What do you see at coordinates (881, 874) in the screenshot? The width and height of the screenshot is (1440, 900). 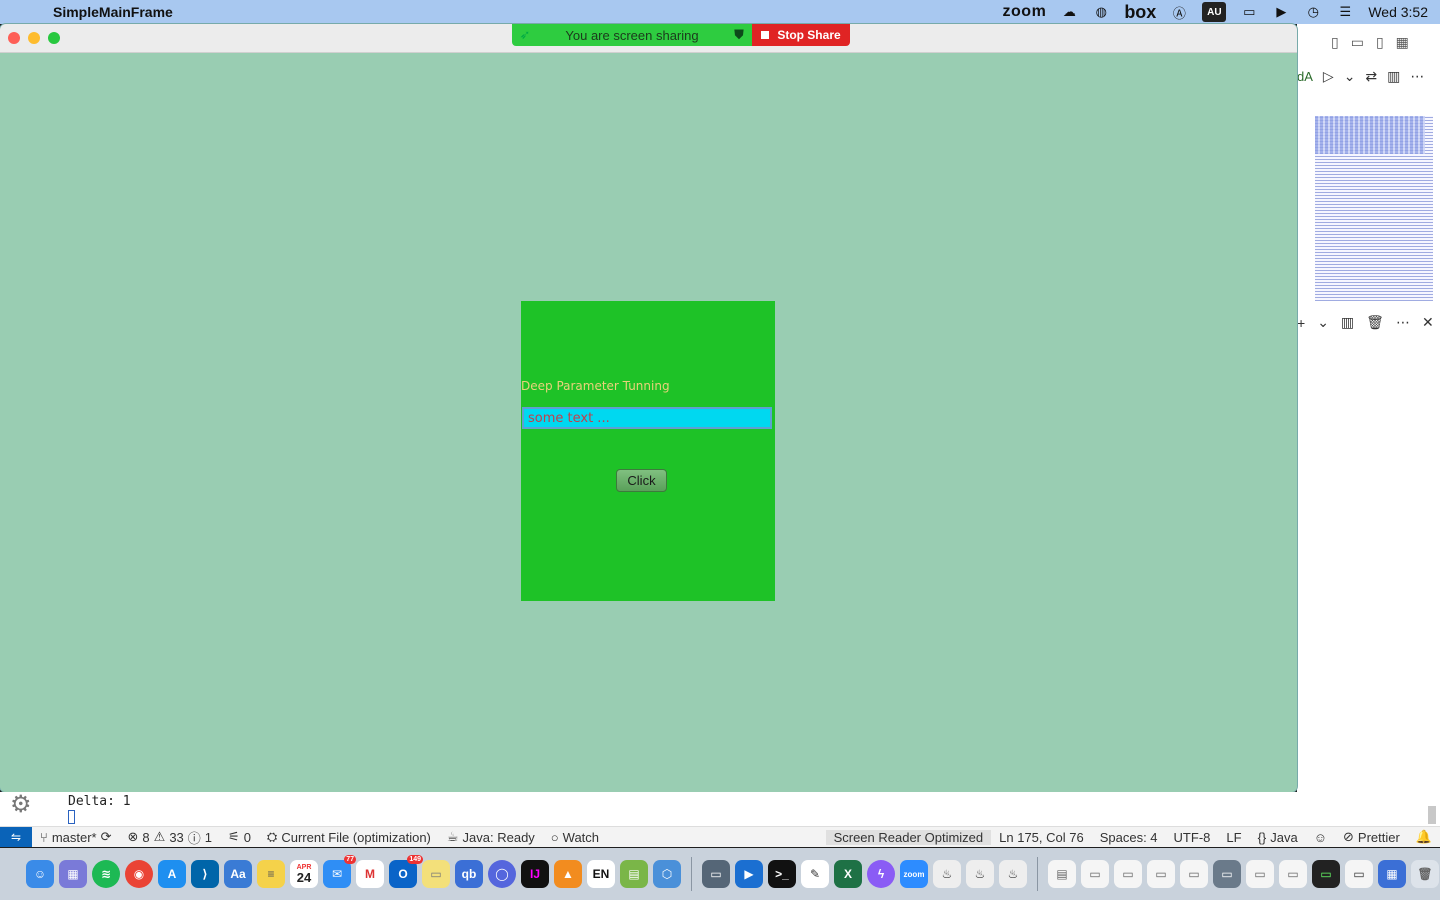 I see `messenger-icon: ϟ` at bounding box center [881, 874].